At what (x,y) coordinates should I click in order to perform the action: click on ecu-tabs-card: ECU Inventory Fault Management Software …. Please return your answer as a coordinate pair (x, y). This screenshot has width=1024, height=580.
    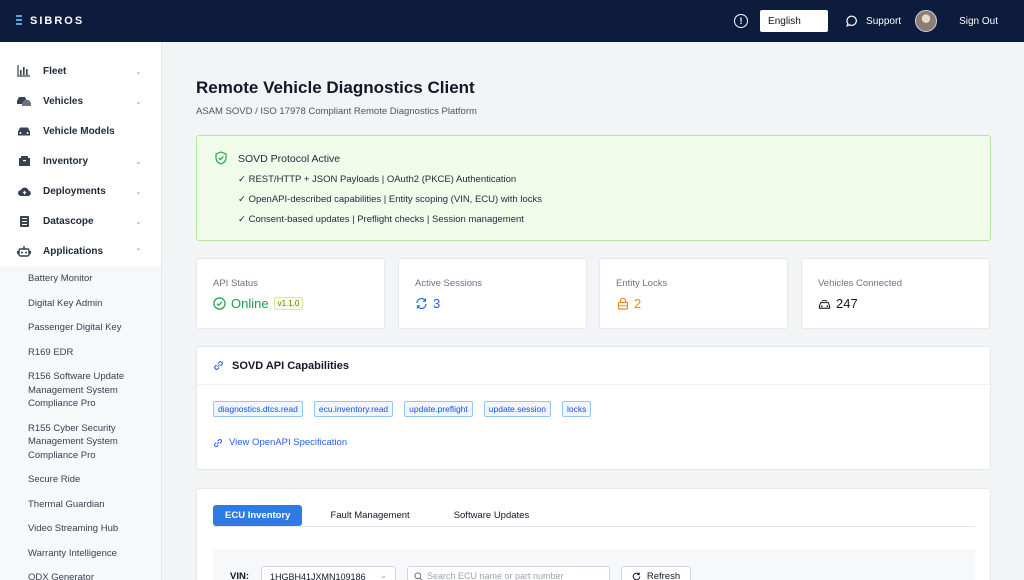
    Looking at the image, I should click on (593, 534).